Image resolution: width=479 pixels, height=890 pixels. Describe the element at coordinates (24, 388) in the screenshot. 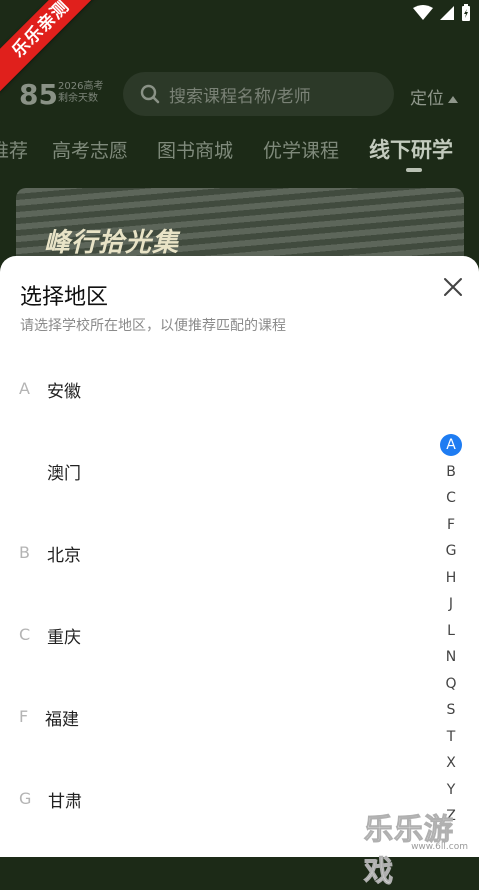

I see `region-group-letter: A` at that location.